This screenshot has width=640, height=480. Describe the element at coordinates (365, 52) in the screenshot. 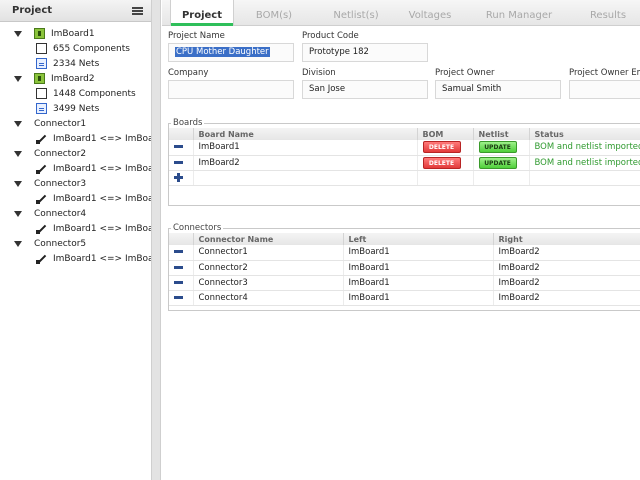

I see `product-code-input: Prototype 182` at that location.